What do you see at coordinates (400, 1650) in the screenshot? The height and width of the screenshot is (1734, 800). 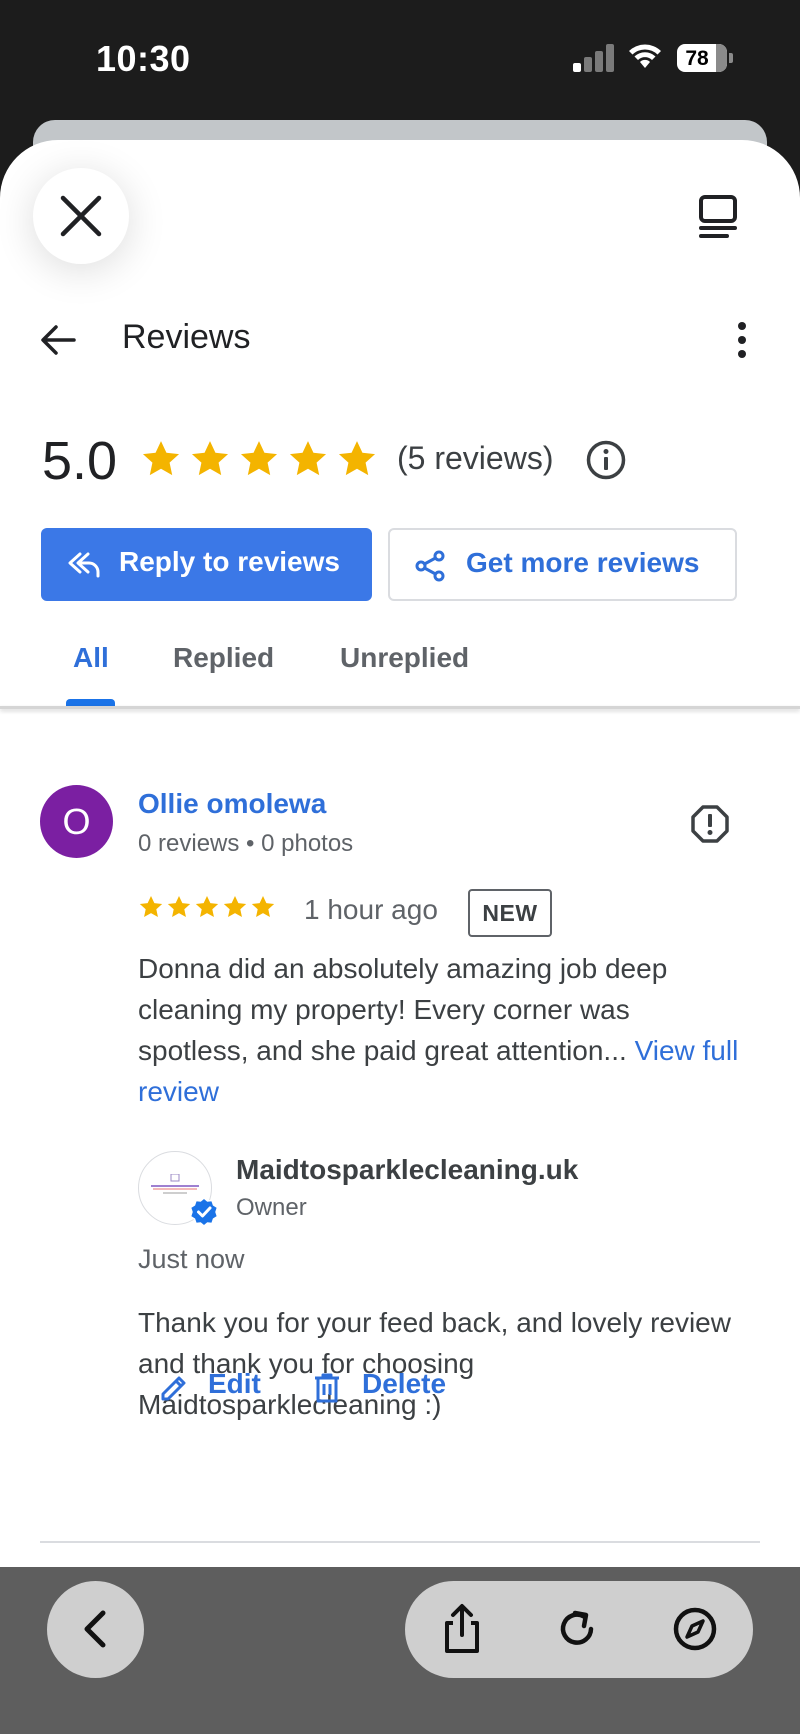 I see `browser-toolbar` at bounding box center [400, 1650].